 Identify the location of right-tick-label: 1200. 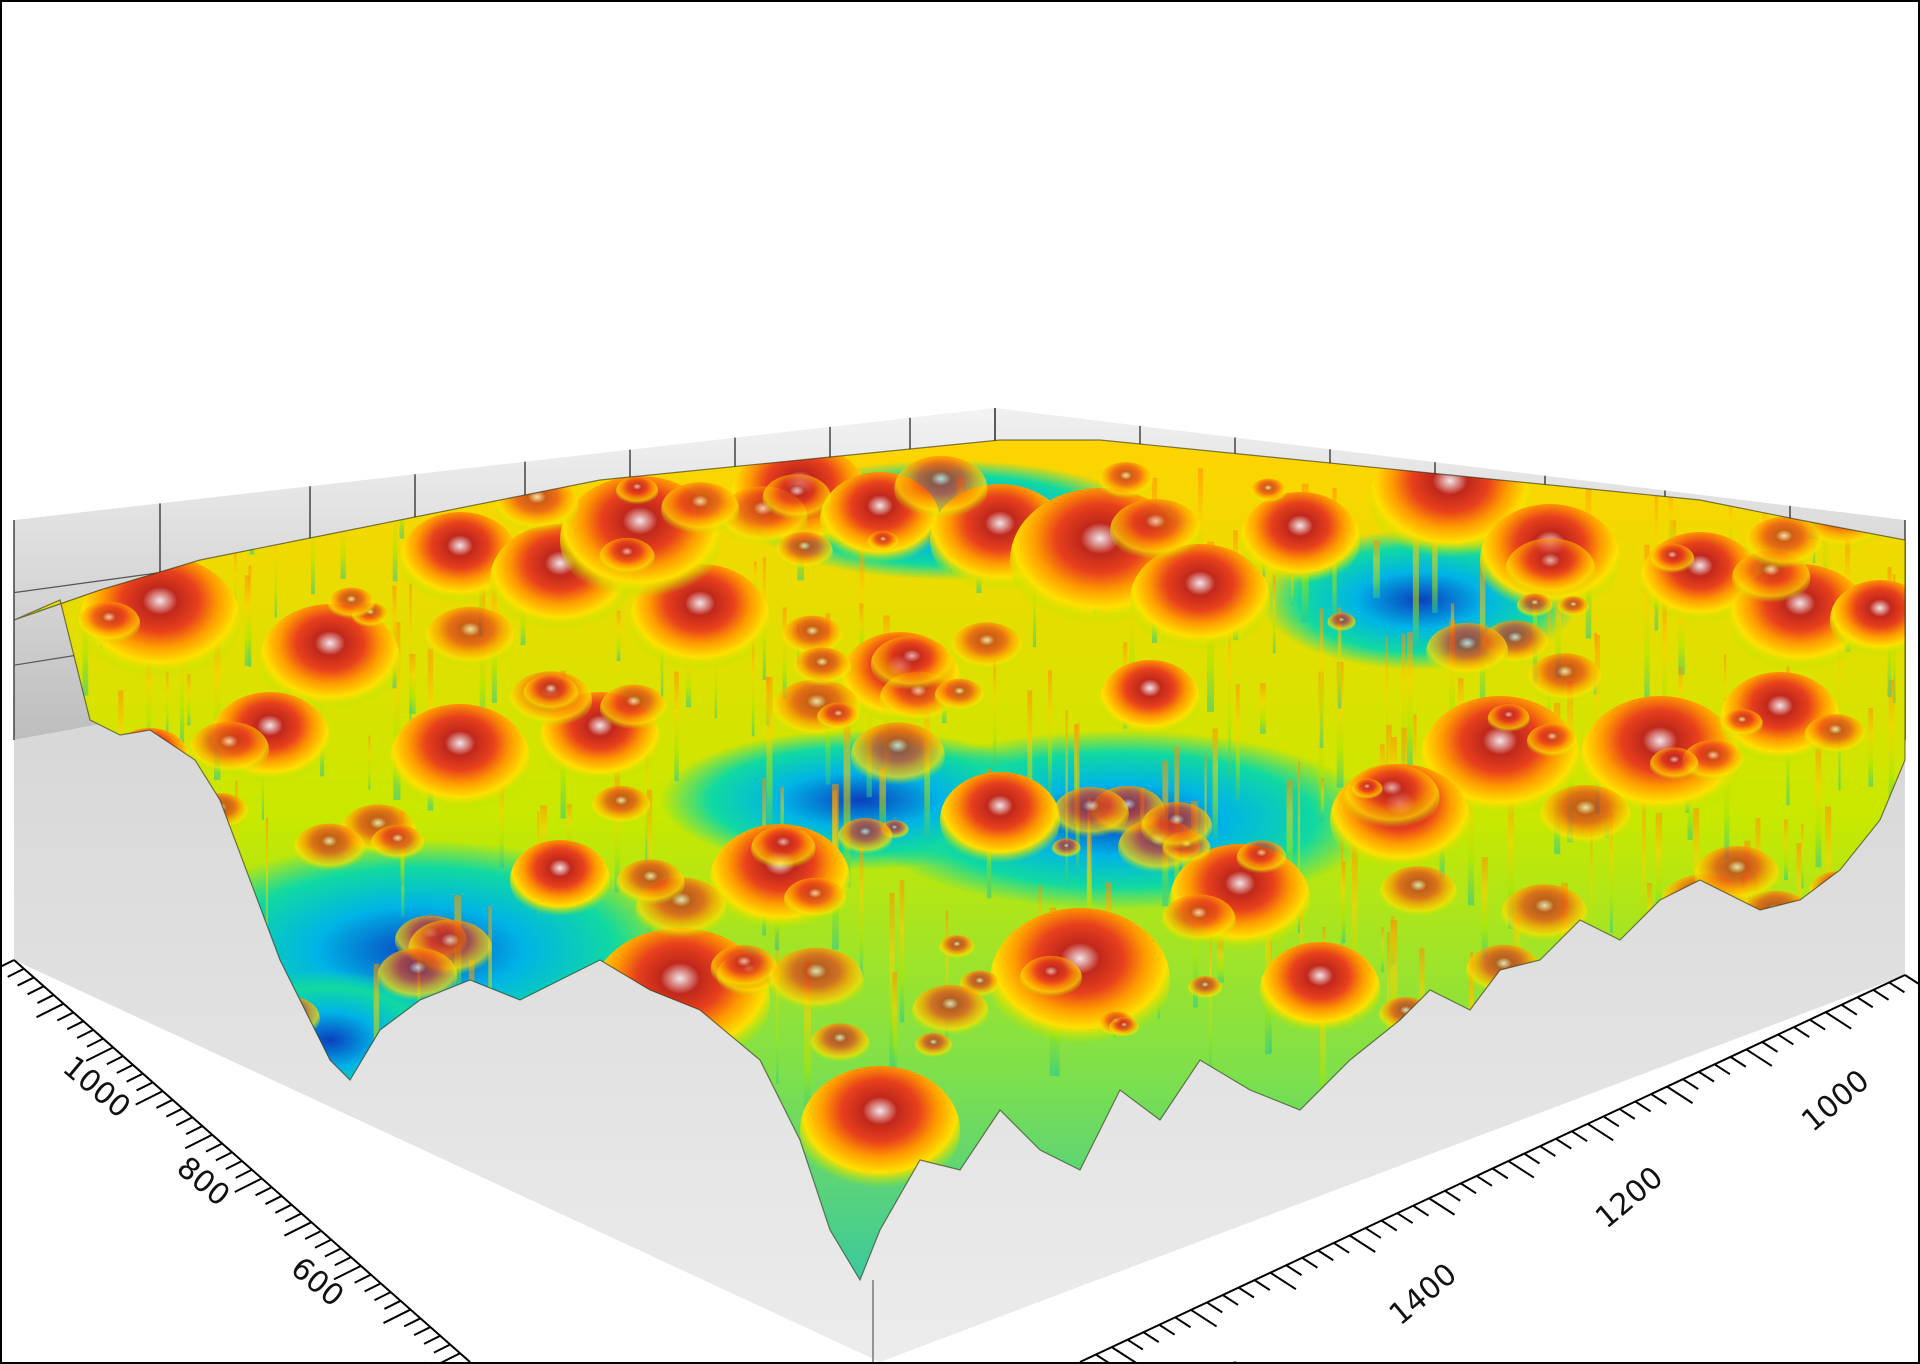
(1629, 1198).